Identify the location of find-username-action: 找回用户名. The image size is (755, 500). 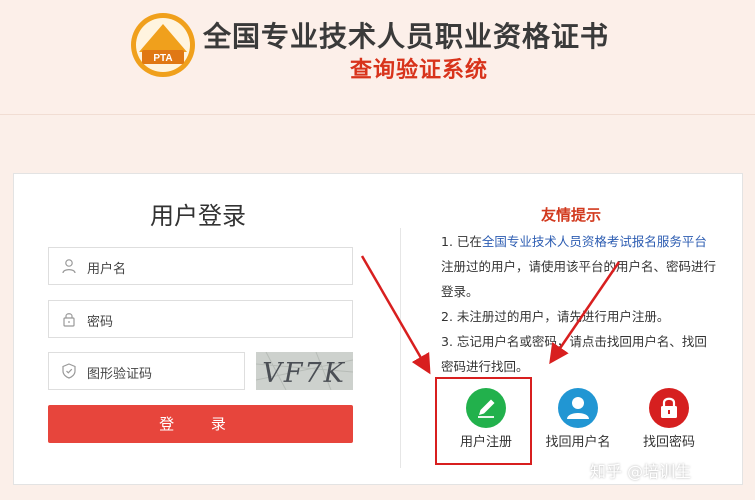
(578, 419).